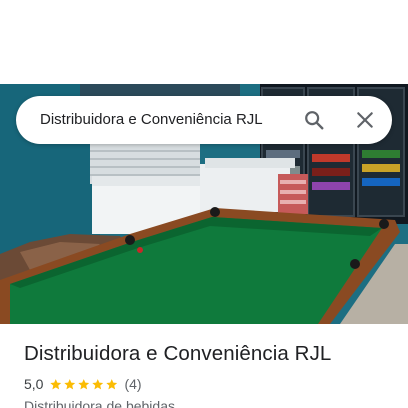  Describe the element at coordinates (151, 120) in the screenshot. I see `search-input: Distribuidora e Conveniência RJL` at that location.